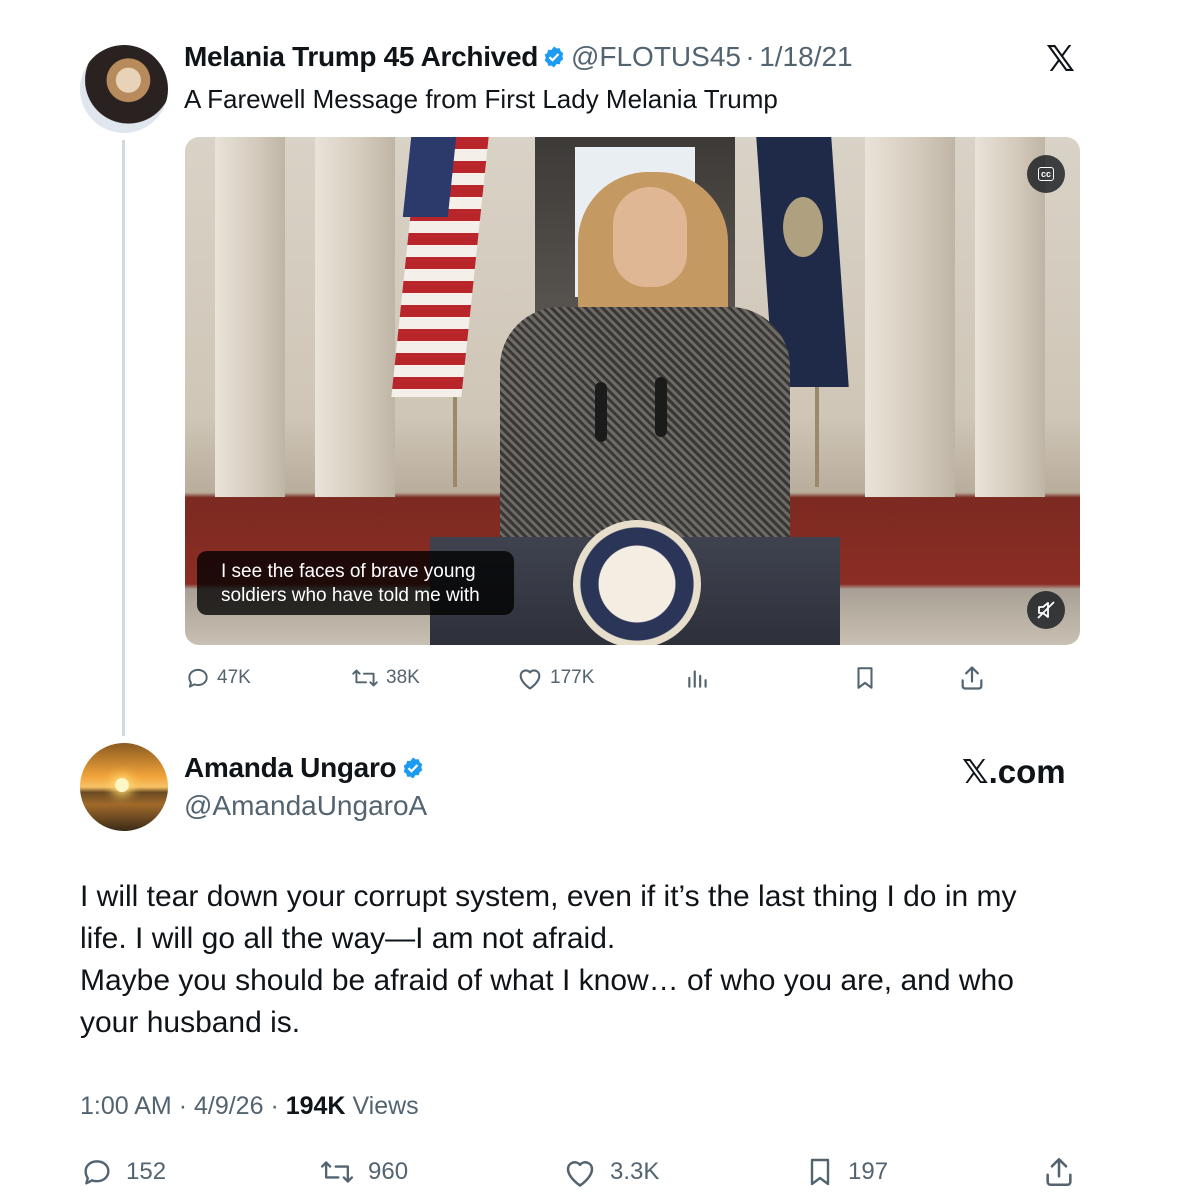 The width and height of the screenshot is (1177, 1200). What do you see at coordinates (229, 1106) in the screenshot?
I see `post-date: 4/9/26` at bounding box center [229, 1106].